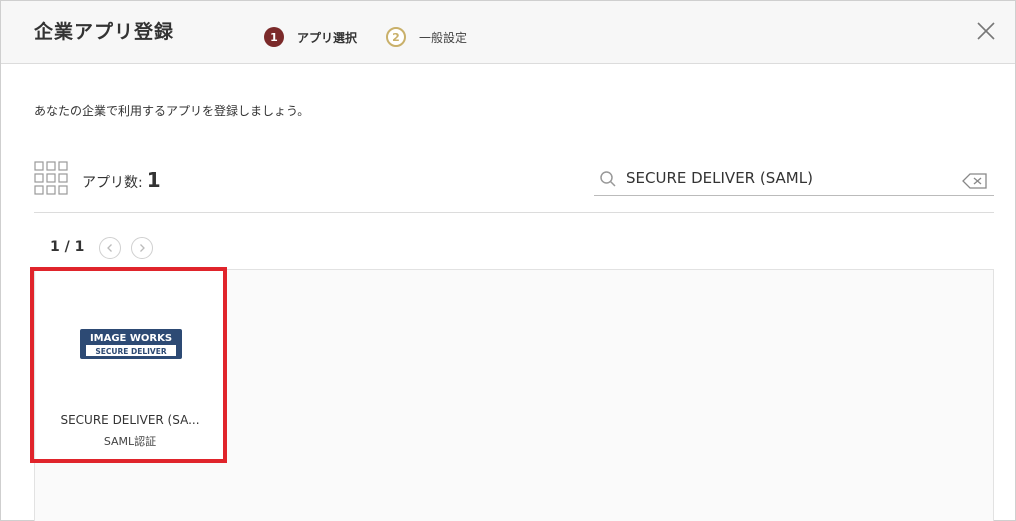 This screenshot has width=1016, height=521. Describe the element at coordinates (172, 111) in the screenshot. I see `description-text: あなたの企業で利用するアプリを登録しましょう。` at that location.